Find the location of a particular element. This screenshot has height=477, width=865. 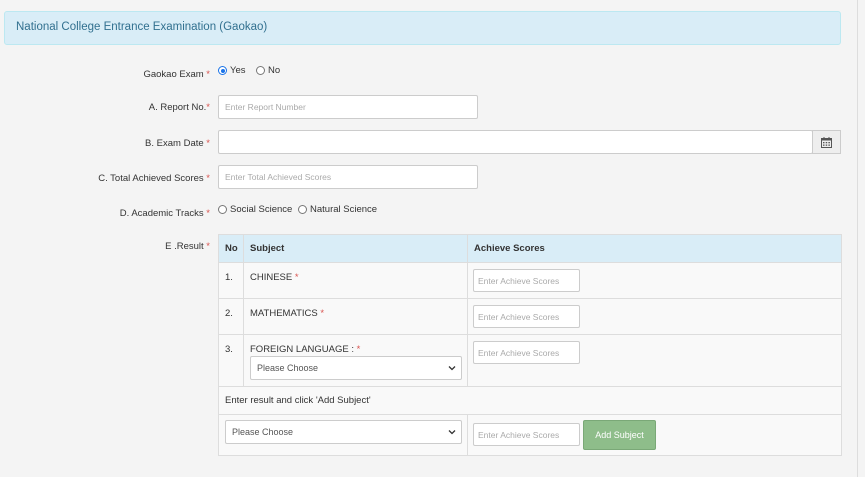

header-subject: Subject is located at coordinates (267, 248).